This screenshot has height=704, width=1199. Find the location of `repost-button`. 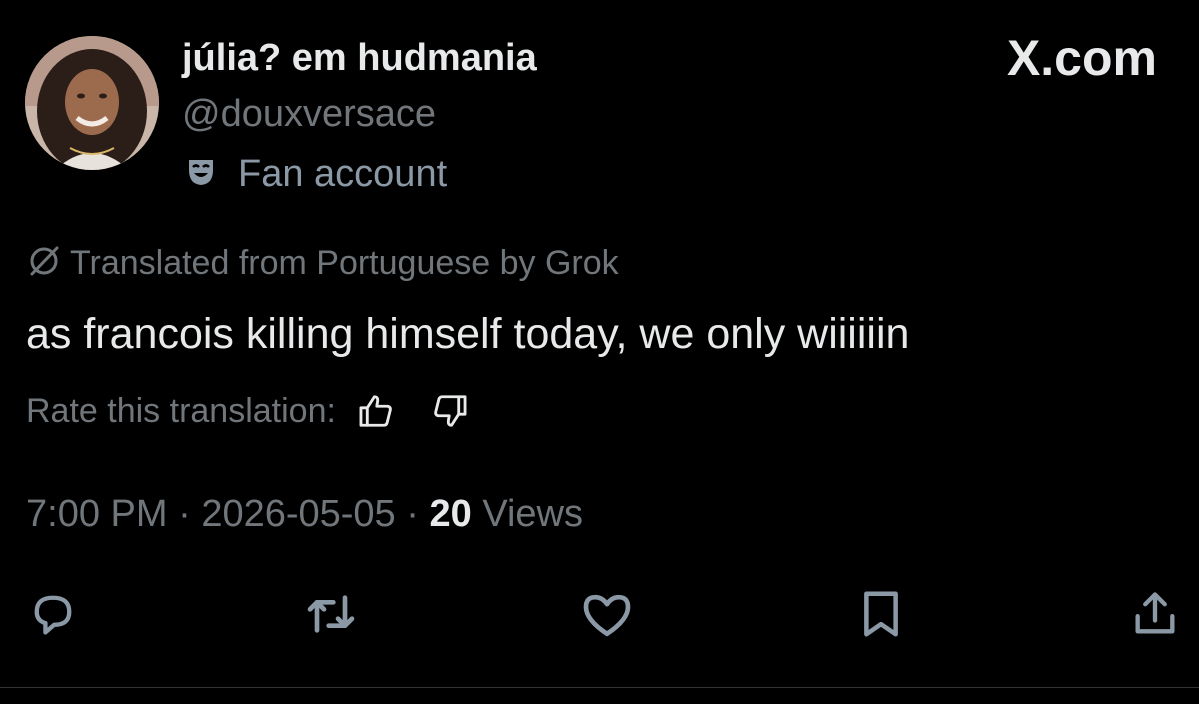

repost-button is located at coordinates (331, 614).